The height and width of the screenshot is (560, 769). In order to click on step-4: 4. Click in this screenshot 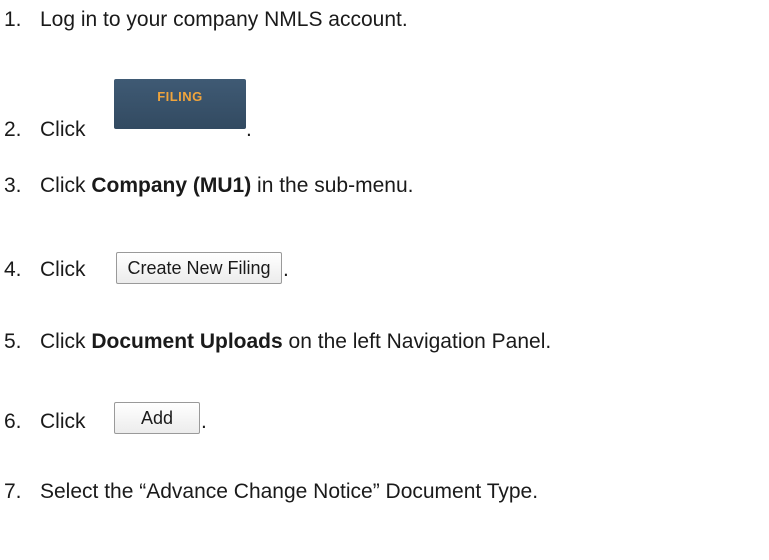, I will do `click(45, 270)`.